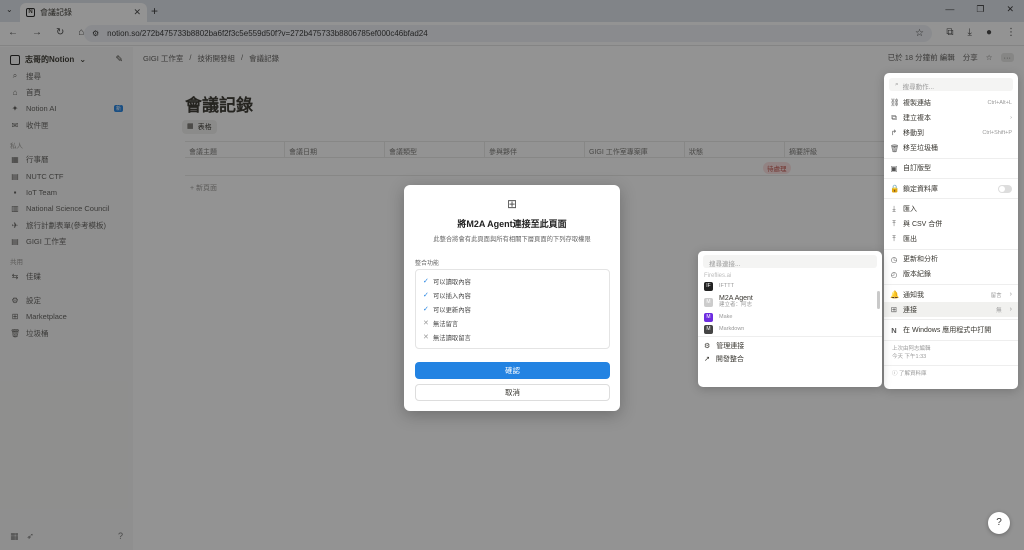  I want to click on capability-text: 可以讀取內容, so click(452, 282).